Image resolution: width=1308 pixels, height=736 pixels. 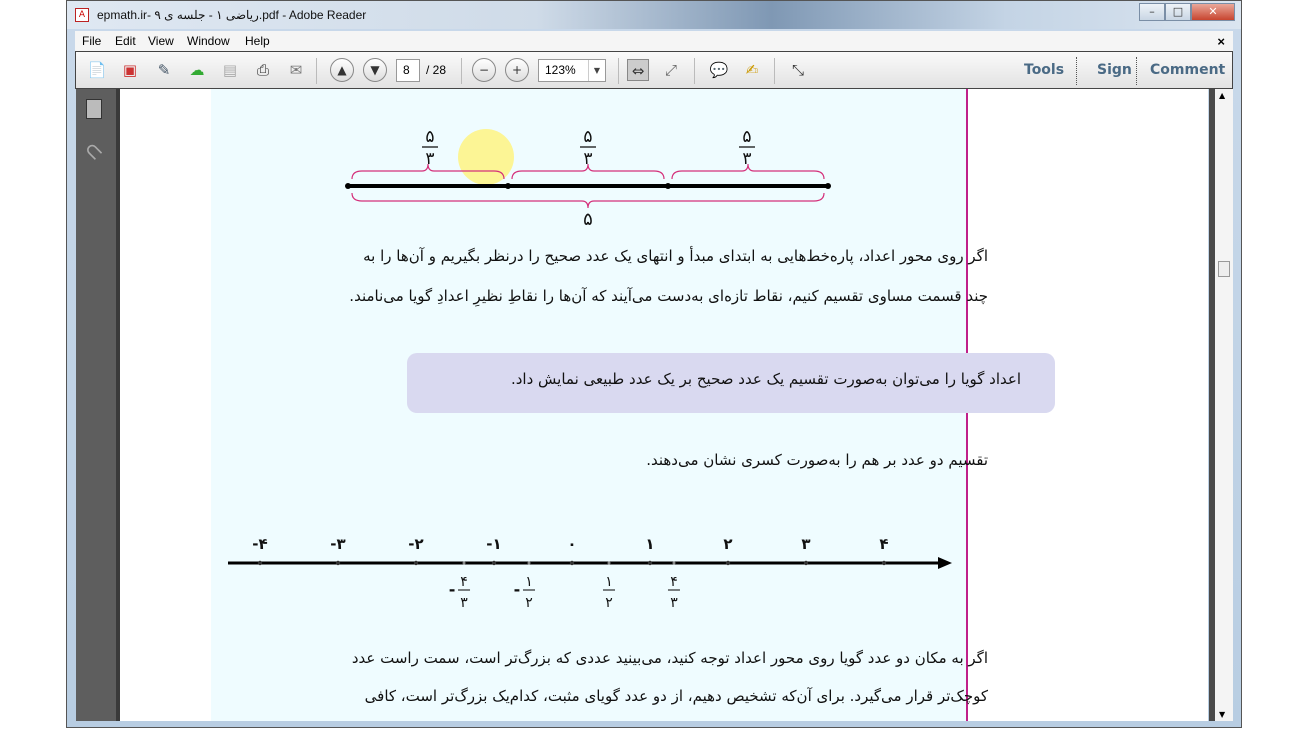 What do you see at coordinates (1178, 12) in the screenshot?
I see `maximize-button: □` at bounding box center [1178, 12].